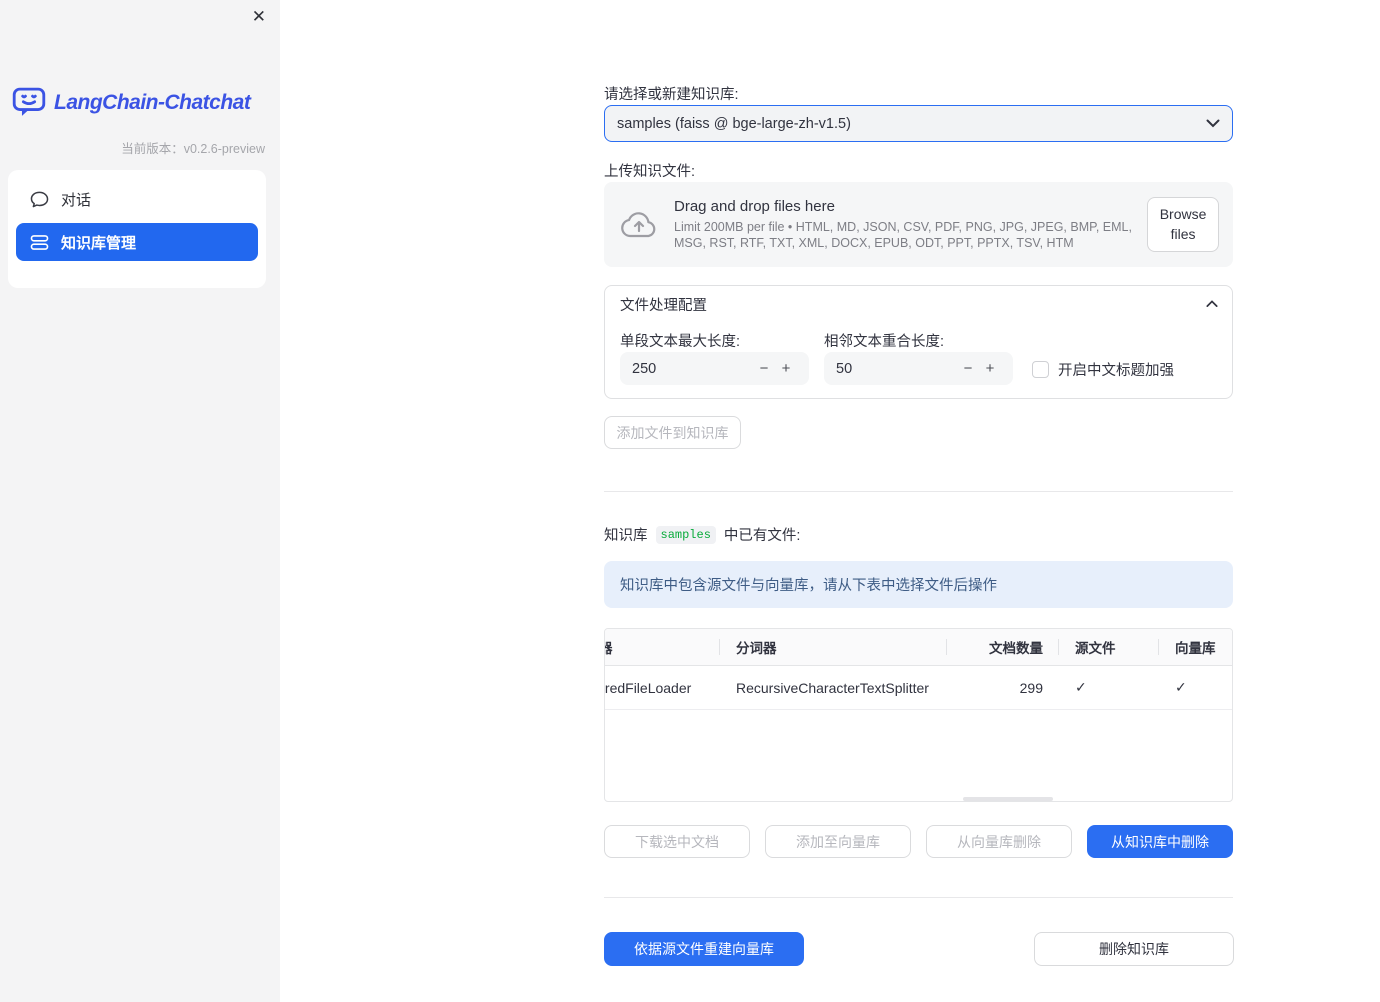 The image size is (1380, 1002). What do you see at coordinates (1134, 949) in the screenshot?
I see `delete-kb-button: 删除知识库` at bounding box center [1134, 949].